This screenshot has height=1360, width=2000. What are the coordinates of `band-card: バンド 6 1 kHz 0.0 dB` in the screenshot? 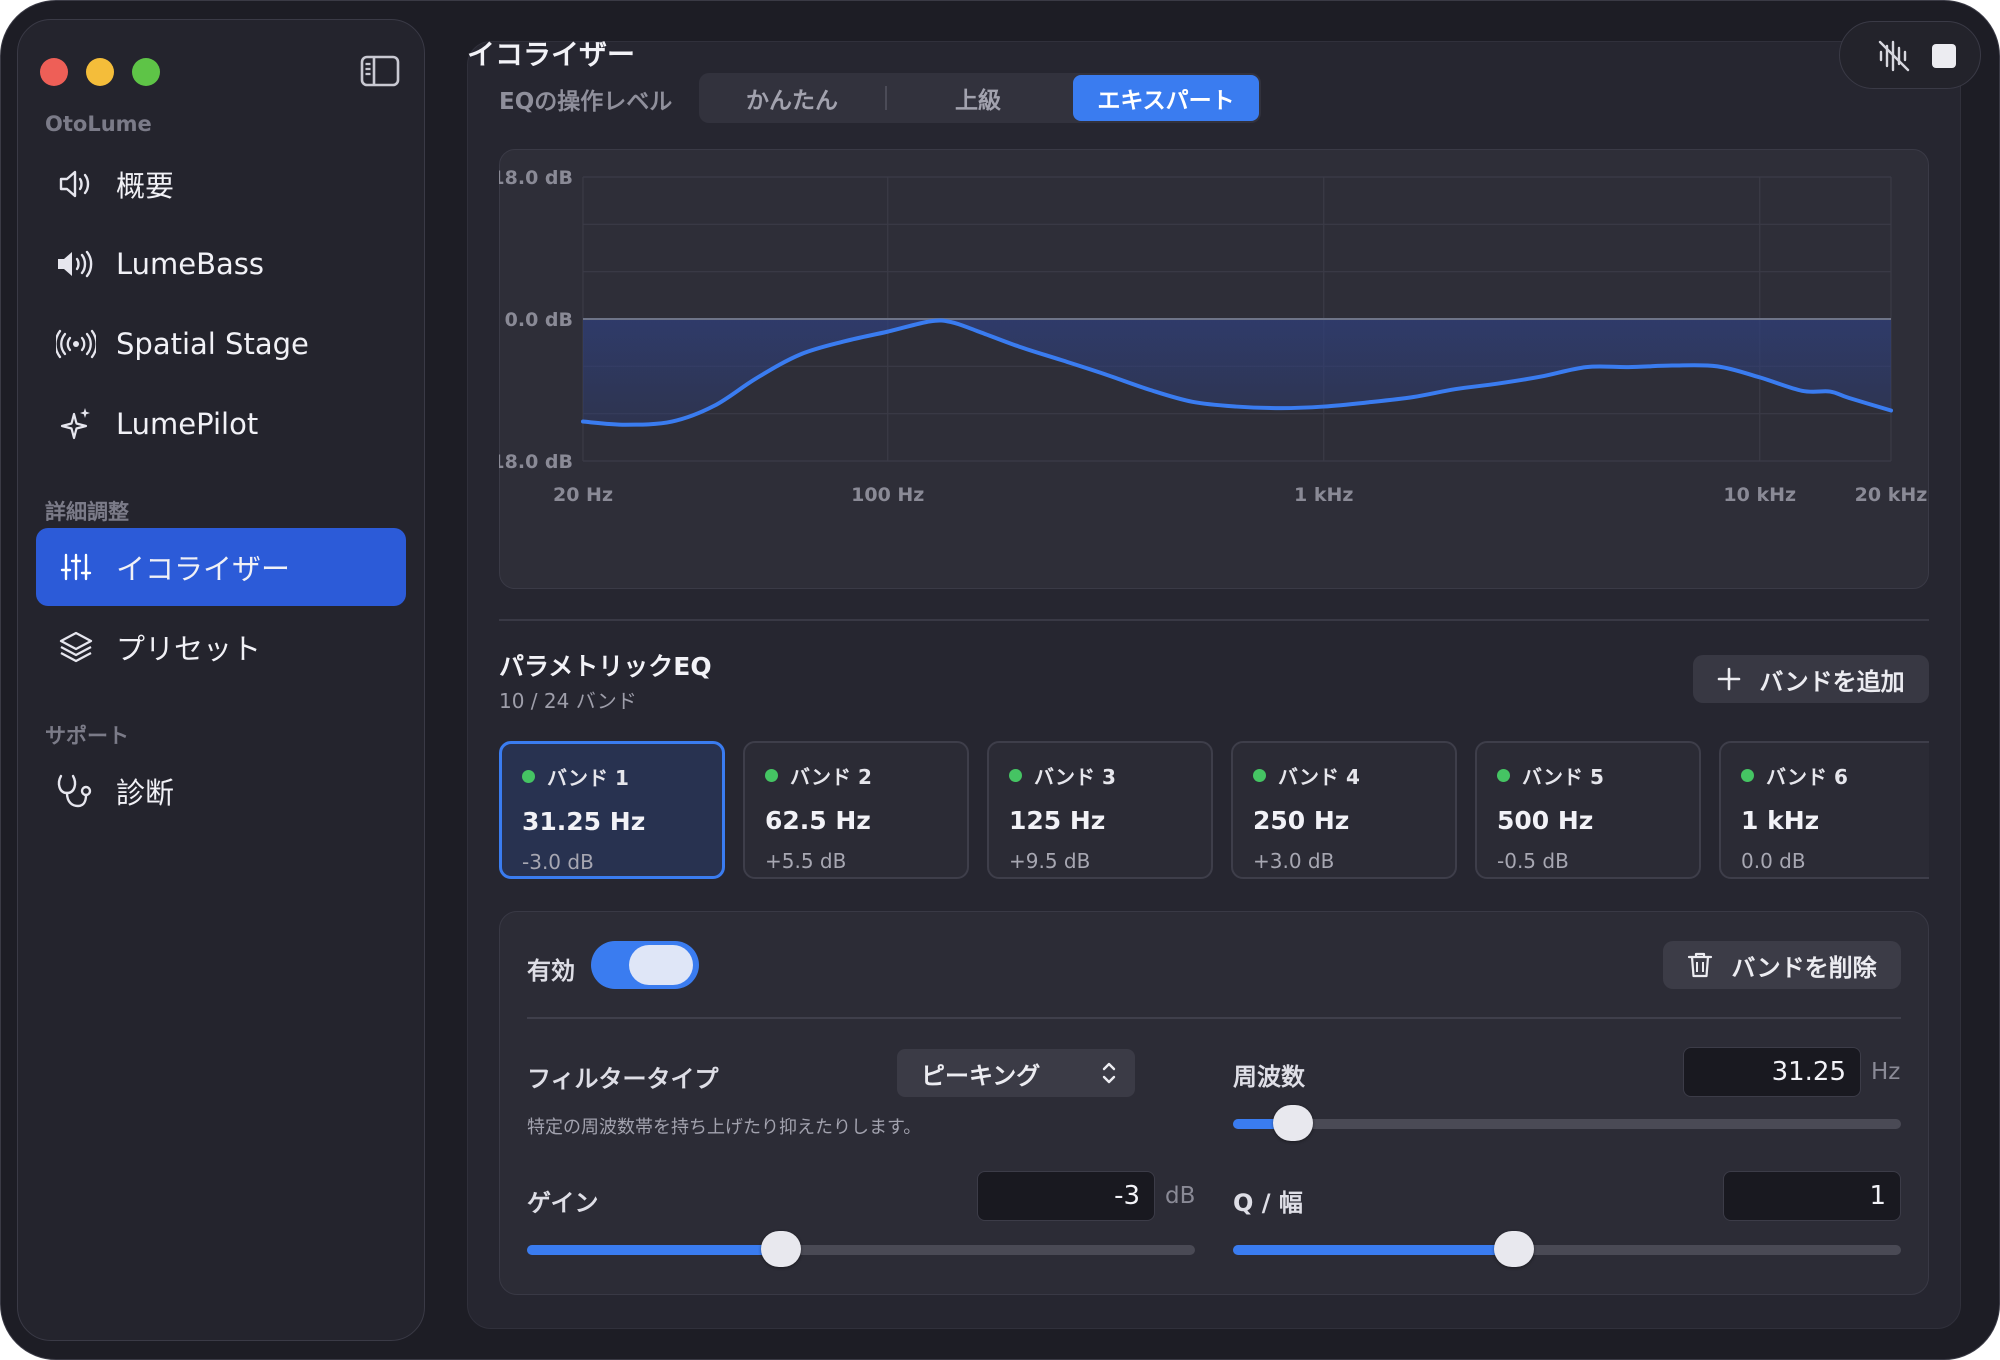 It's located at (1824, 810).